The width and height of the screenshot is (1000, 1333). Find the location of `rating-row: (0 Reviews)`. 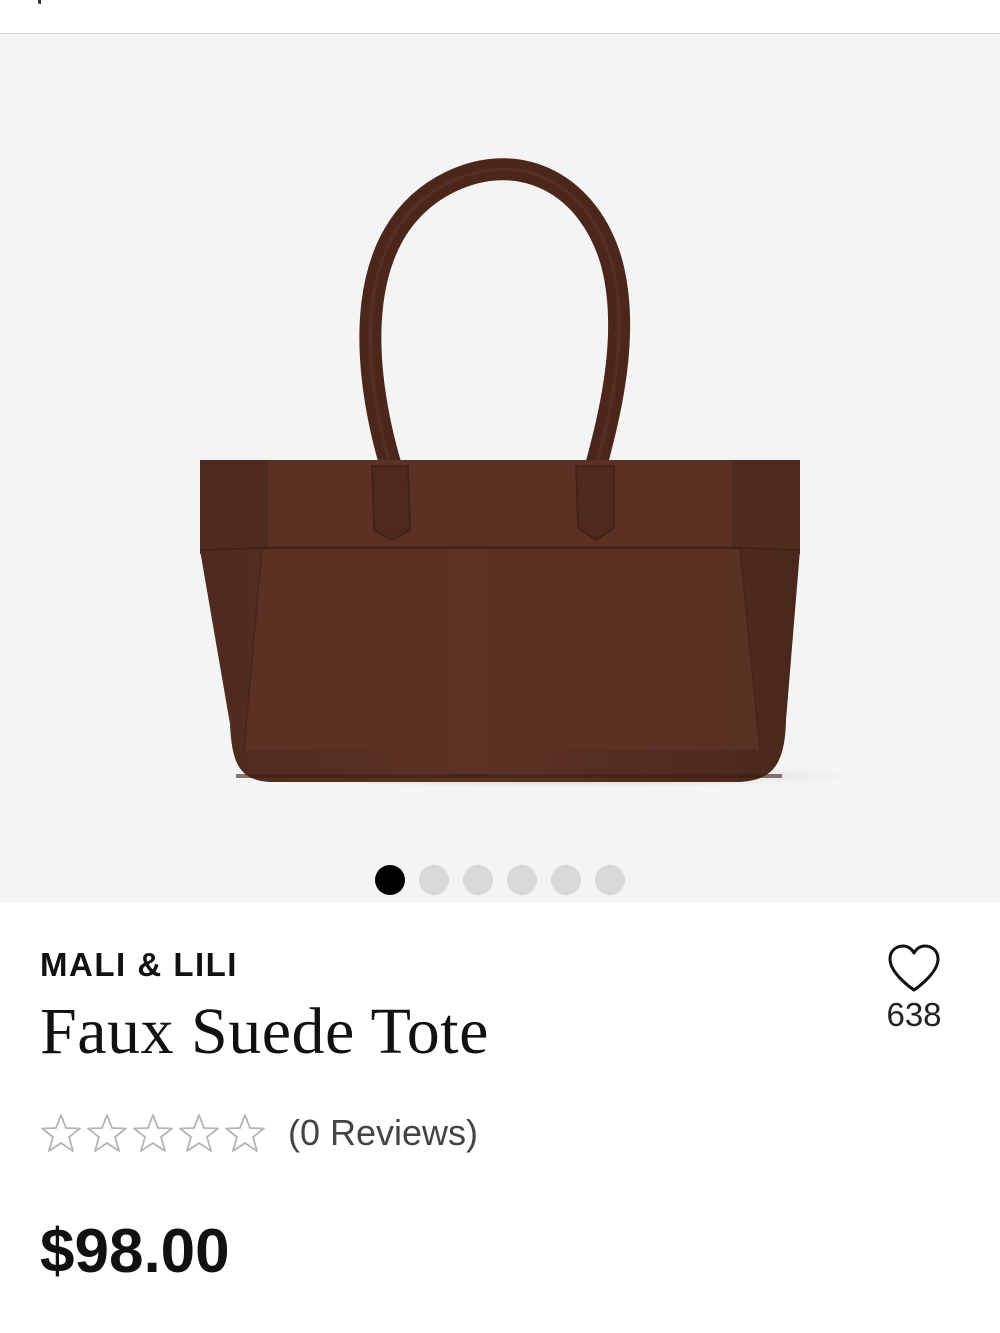

rating-row: (0 Reviews) is located at coordinates (259, 1133).